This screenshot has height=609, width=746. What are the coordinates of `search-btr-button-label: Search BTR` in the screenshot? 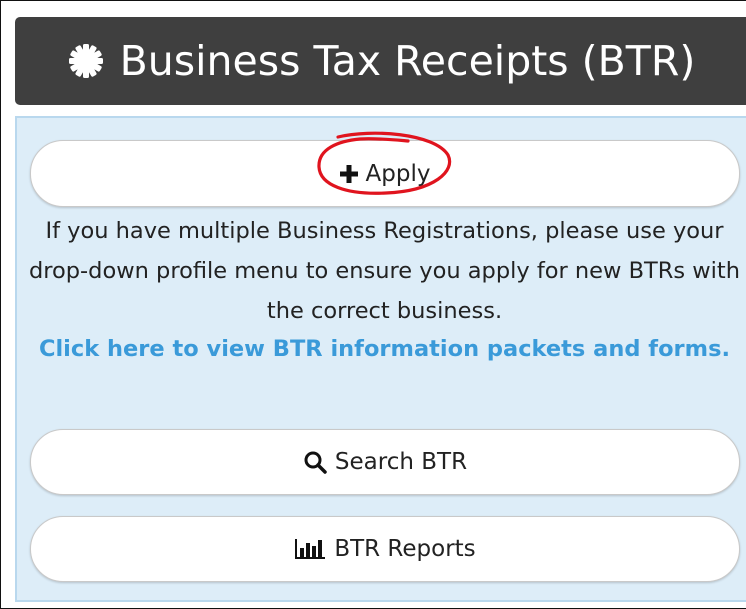 It's located at (401, 462).